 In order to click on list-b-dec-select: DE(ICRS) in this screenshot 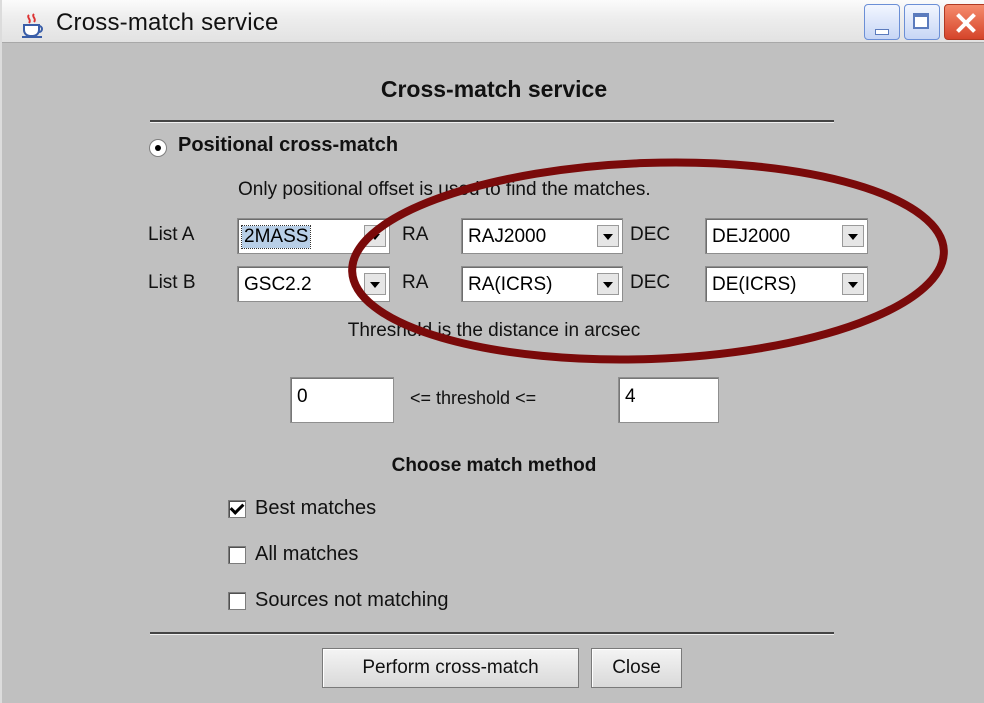, I will do `click(786, 284)`.